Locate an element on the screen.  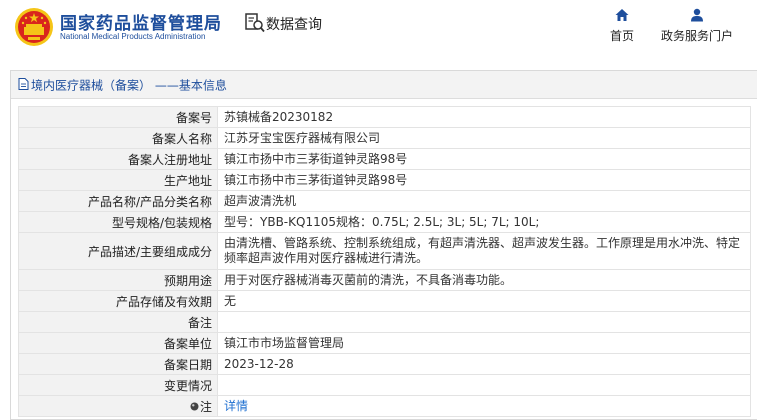
row-label: 预期用途 is located at coordinates (118, 280).